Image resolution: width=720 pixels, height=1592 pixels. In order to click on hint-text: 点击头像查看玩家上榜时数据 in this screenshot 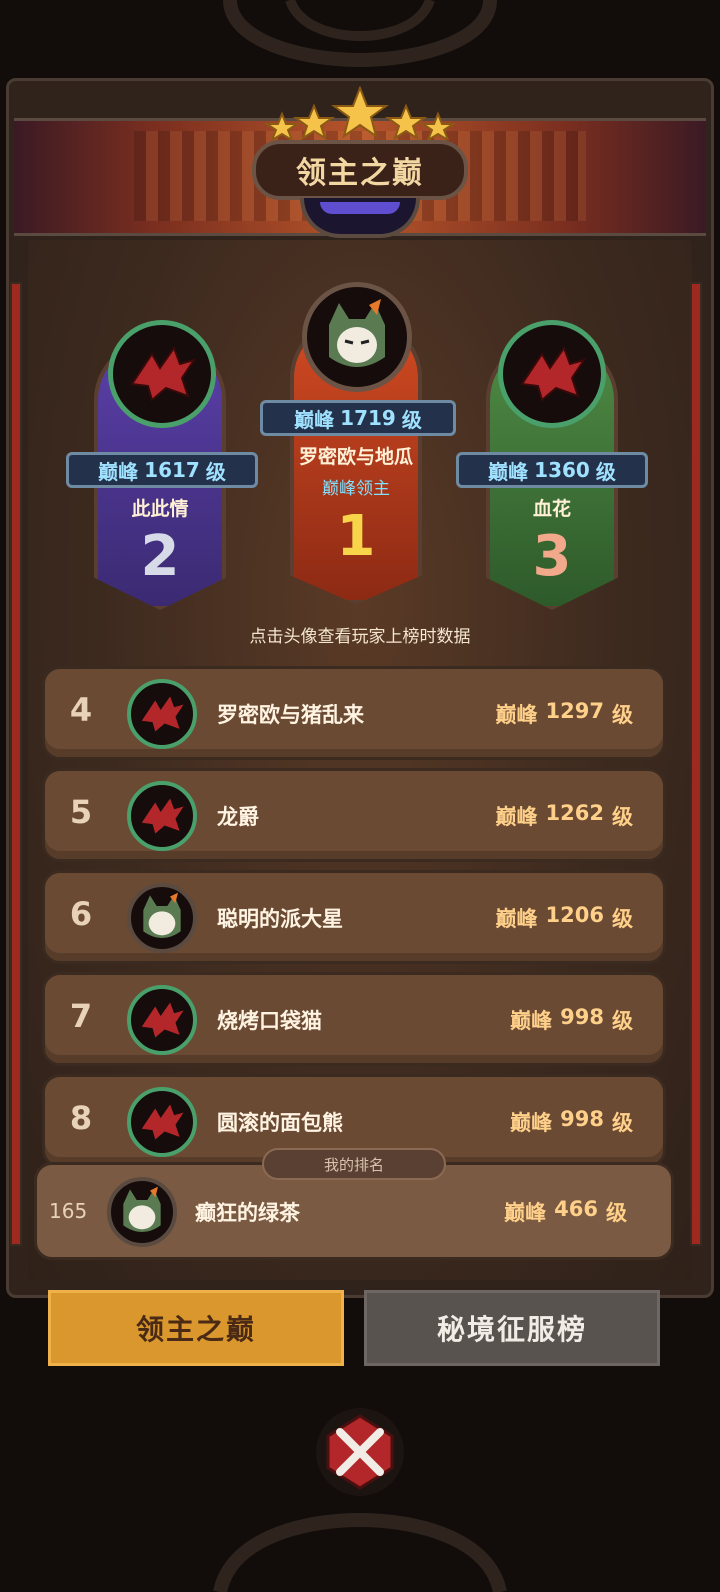, I will do `click(360, 637)`.